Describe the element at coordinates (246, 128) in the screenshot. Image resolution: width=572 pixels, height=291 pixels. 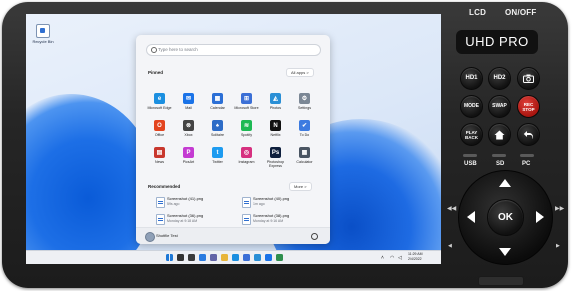
I see `pinned-app: ≋ Spotify` at that location.